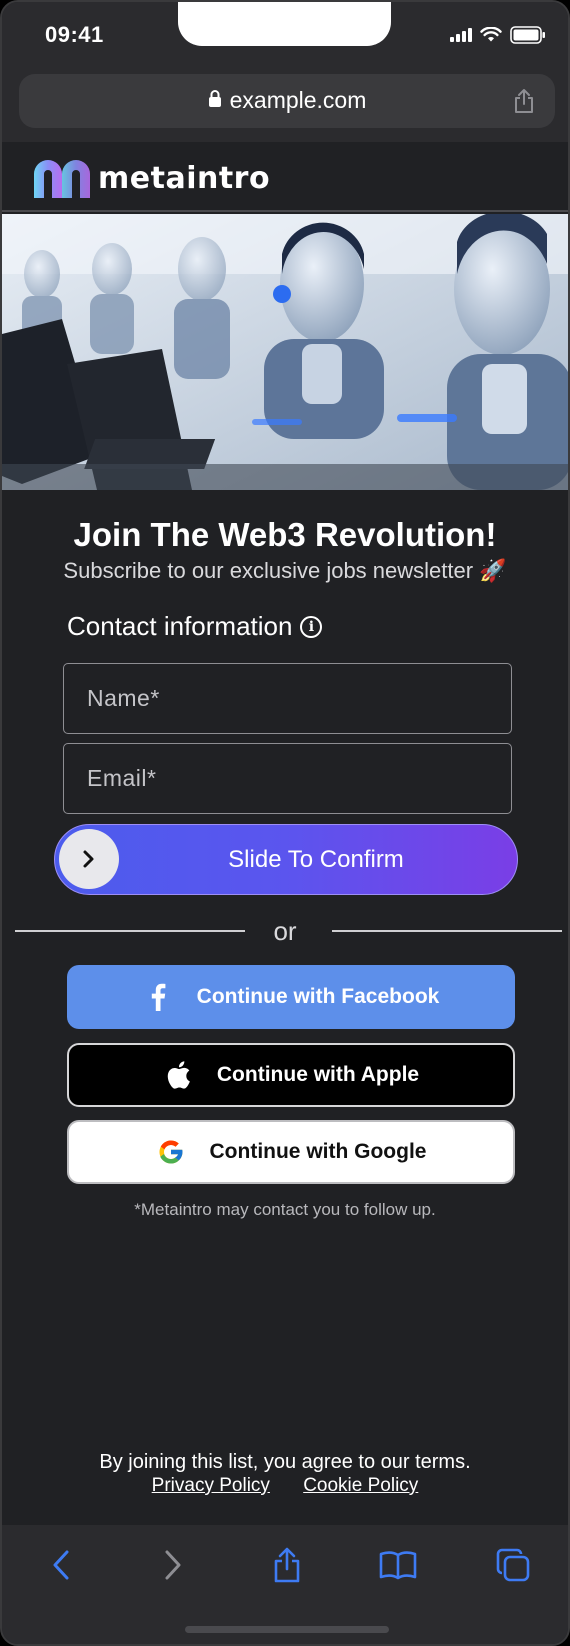 The height and width of the screenshot is (1646, 570). Describe the element at coordinates (62, 179) in the screenshot. I see `metaintro-logo-icon` at that location.